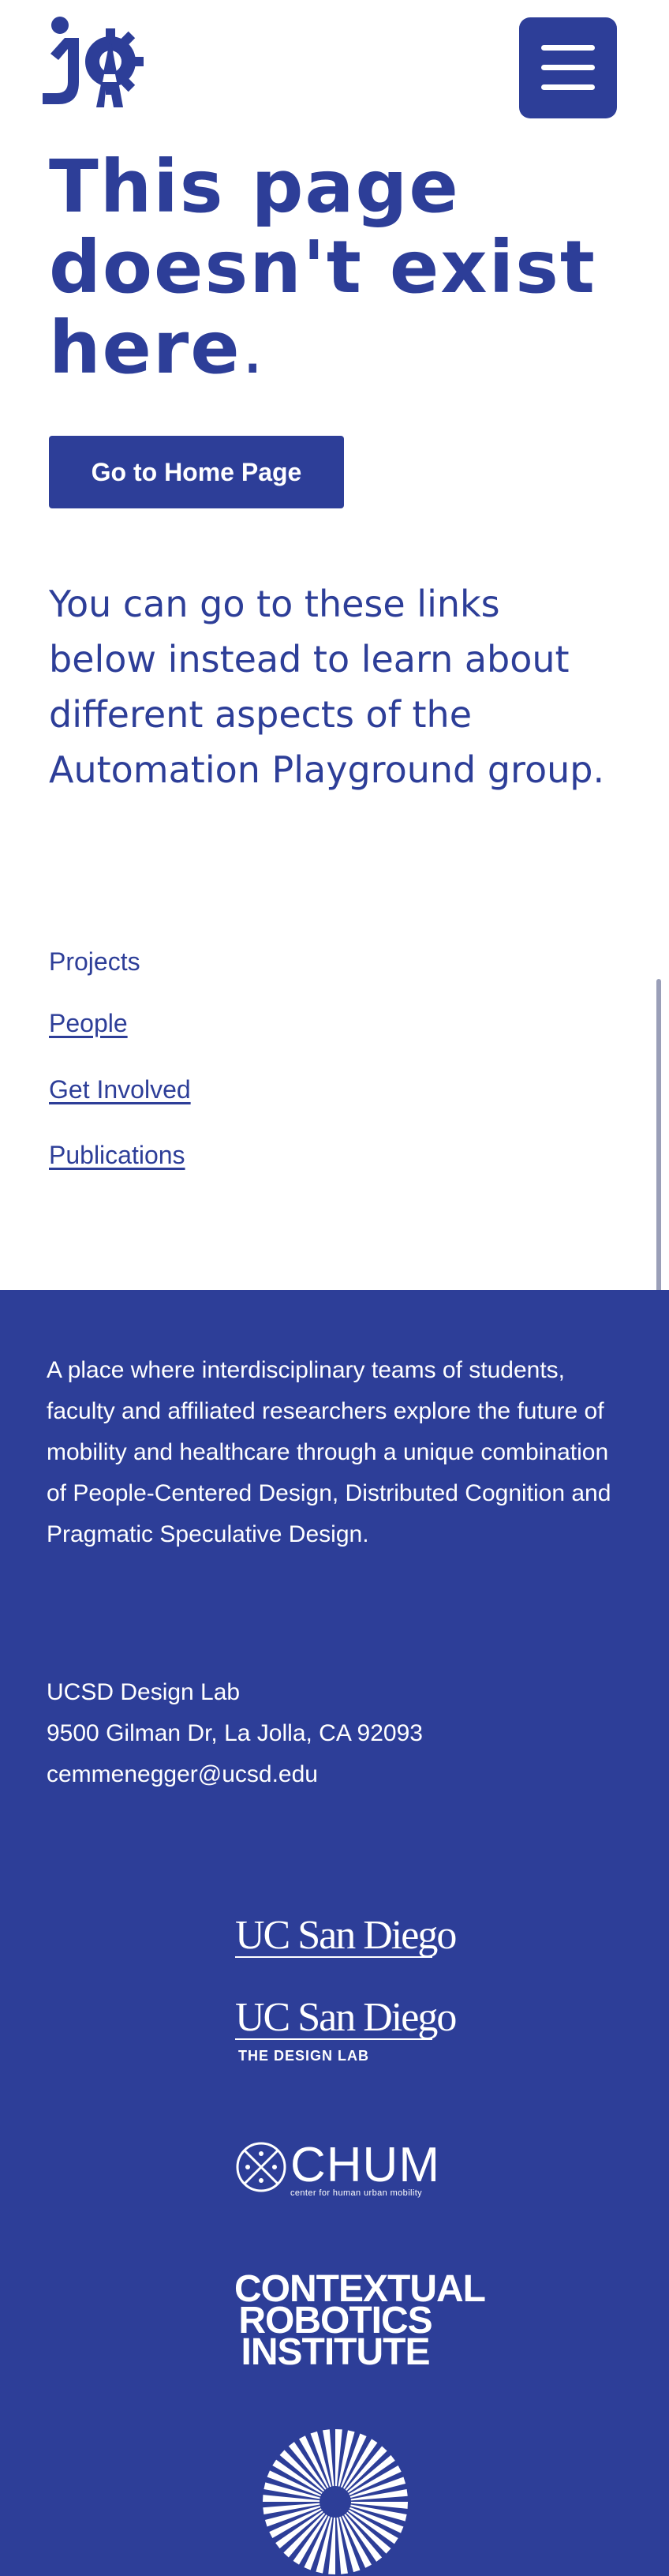  I want to click on ucsd-logo-text: UC San Diego, so click(346, 1935).